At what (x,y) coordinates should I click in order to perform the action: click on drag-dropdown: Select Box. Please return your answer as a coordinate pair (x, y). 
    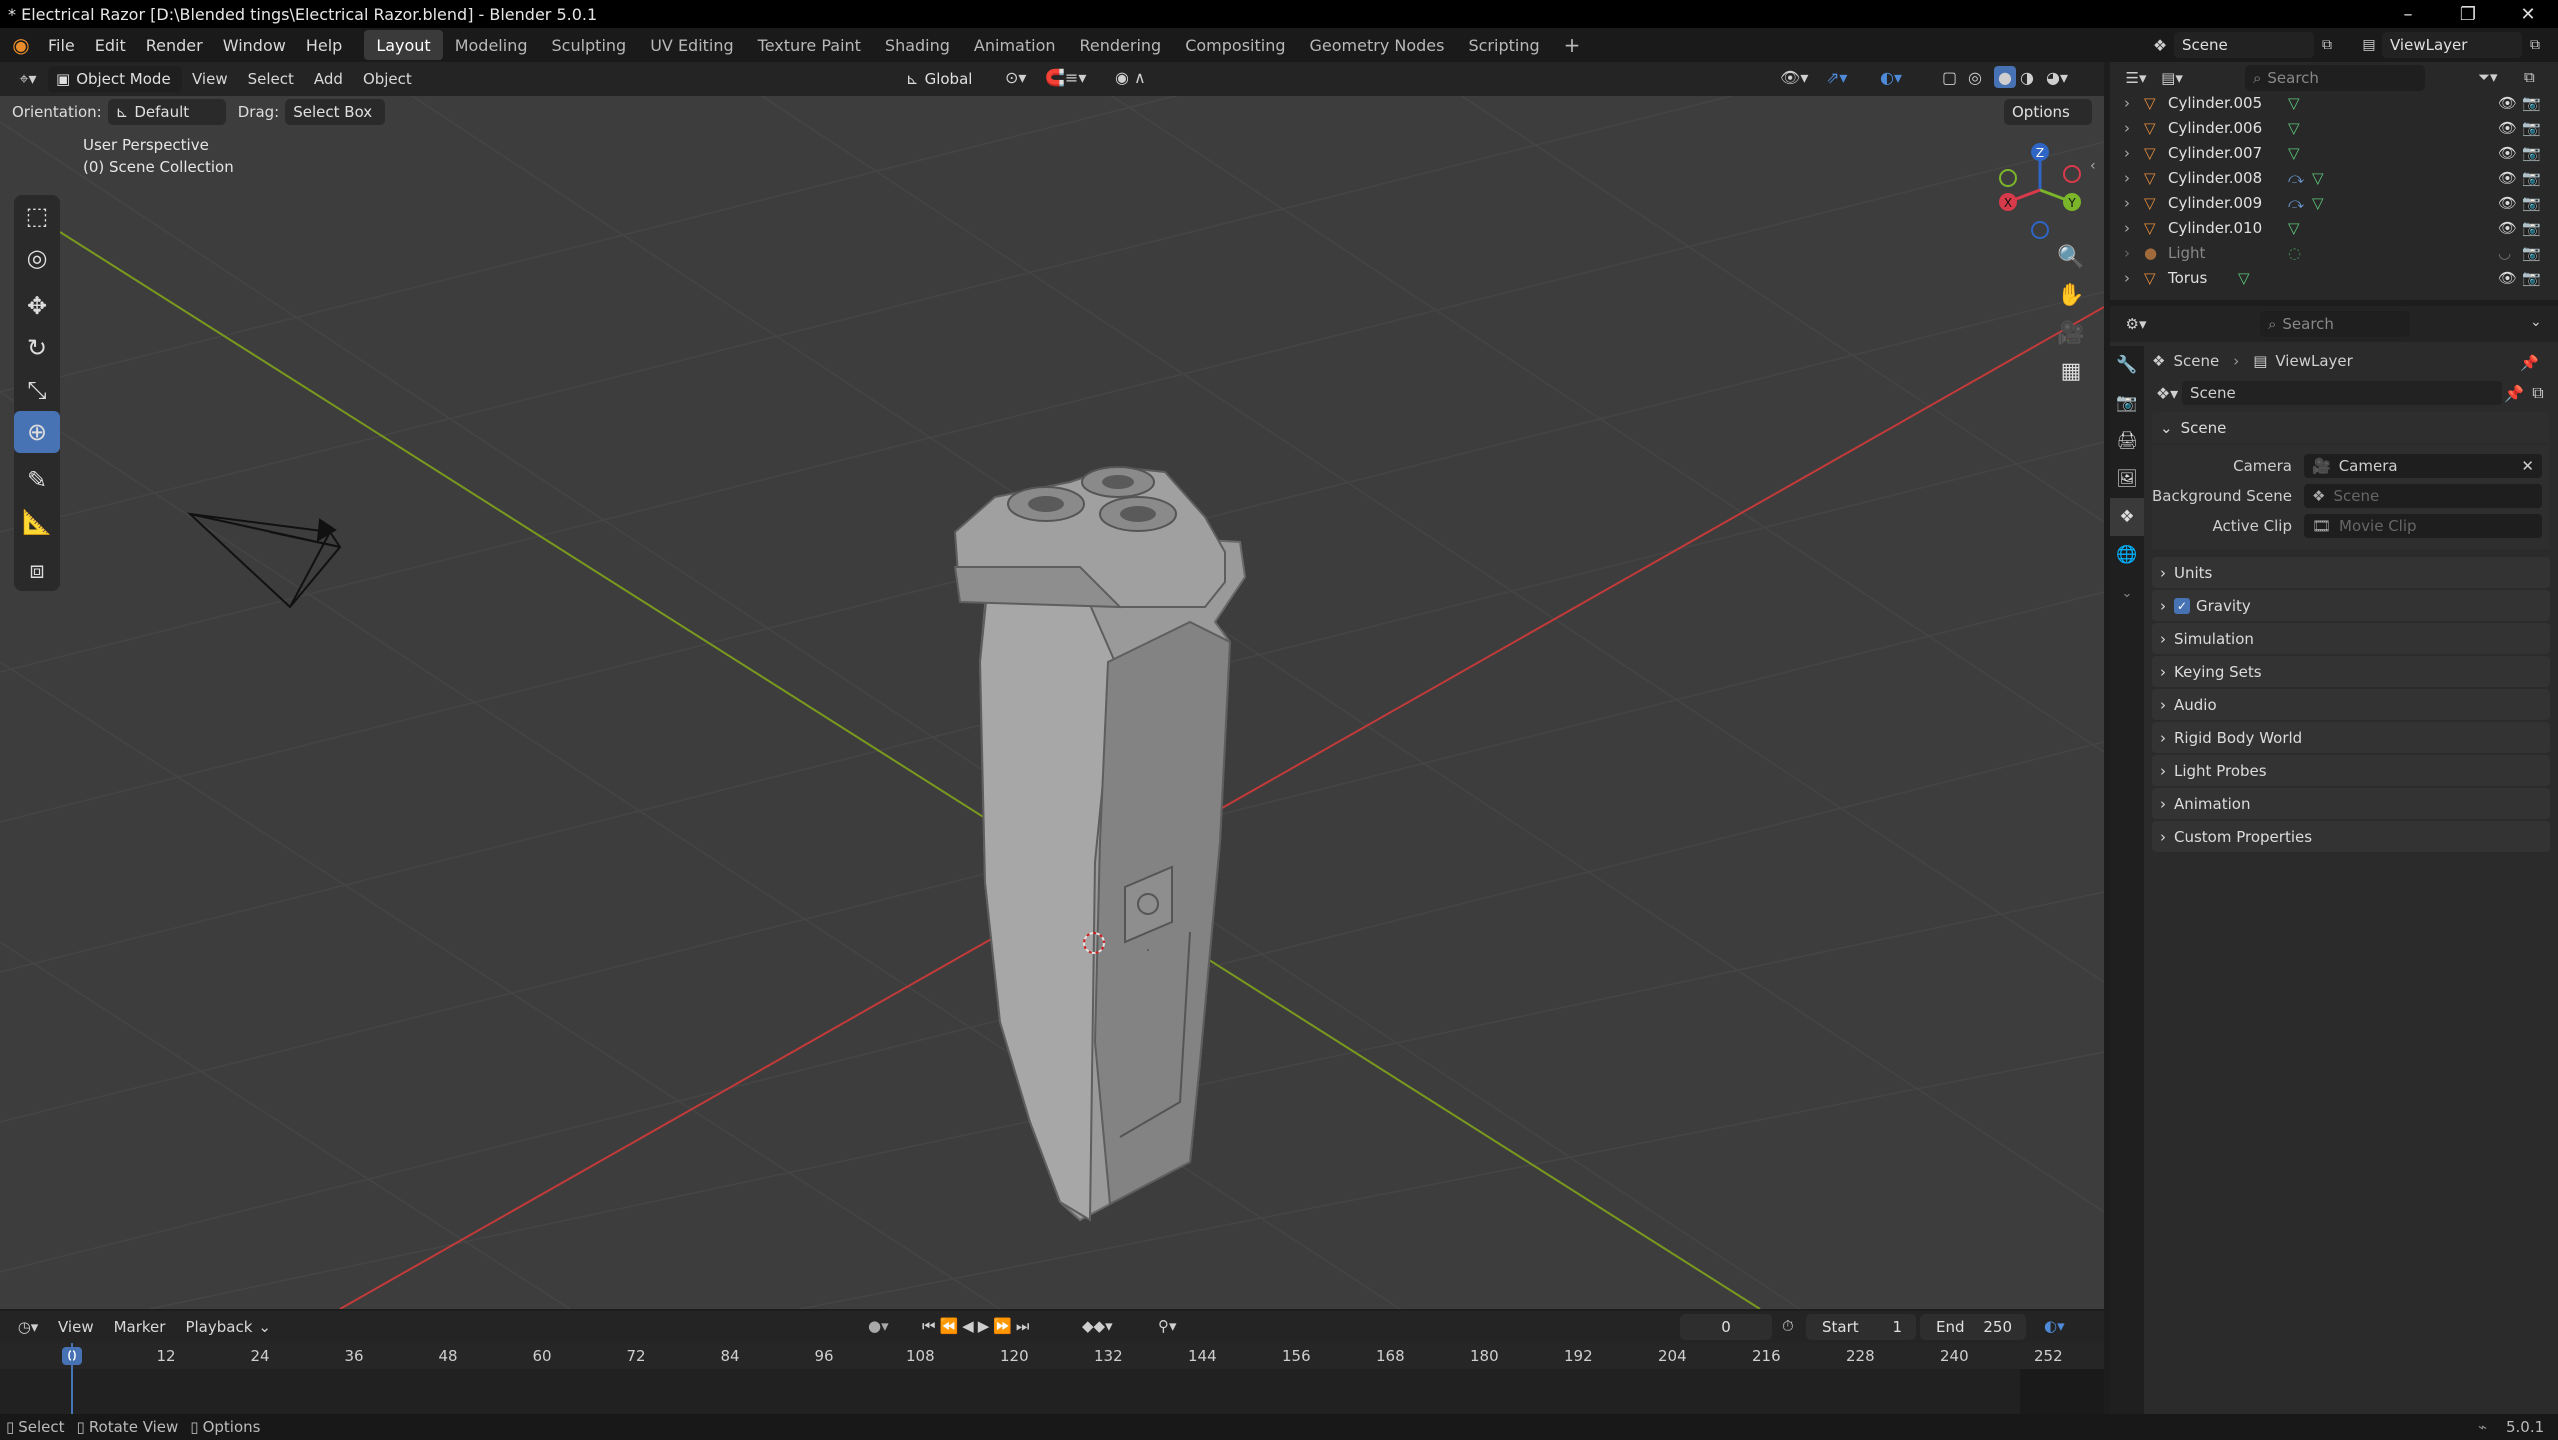
    Looking at the image, I should click on (335, 112).